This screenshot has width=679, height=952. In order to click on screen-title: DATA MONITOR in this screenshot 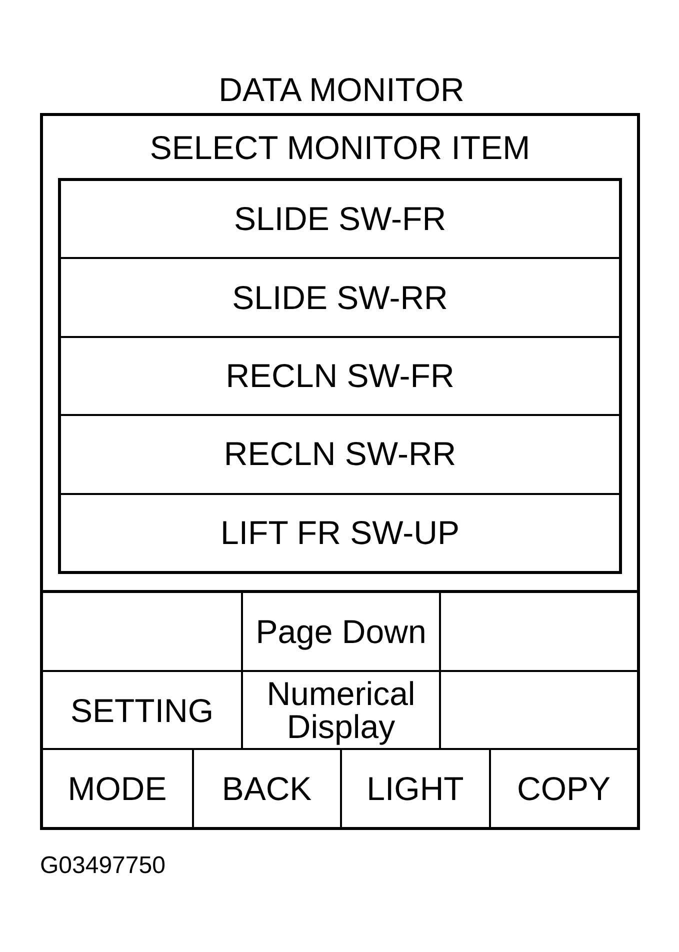, I will do `click(342, 90)`.